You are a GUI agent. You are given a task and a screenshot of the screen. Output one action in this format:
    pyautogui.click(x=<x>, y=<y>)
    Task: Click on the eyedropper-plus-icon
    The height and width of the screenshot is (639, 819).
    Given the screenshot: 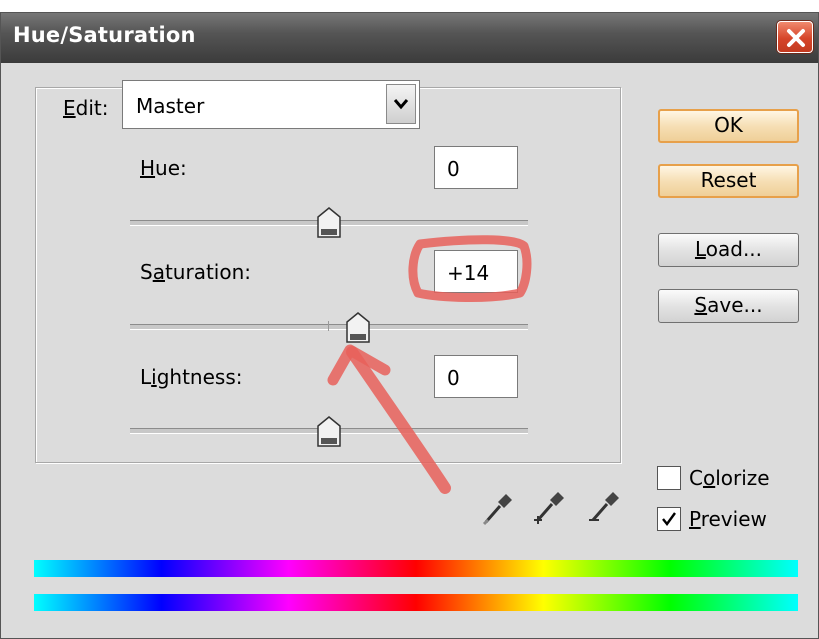 What is the action you would take?
    pyautogui.click(x=548, y=509)
    